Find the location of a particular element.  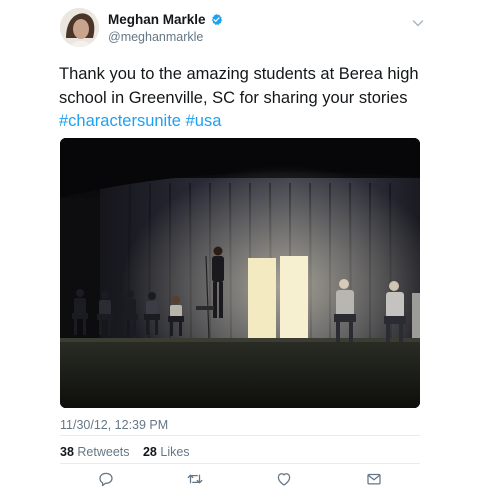

engagement-stats: 38 Retweets 28 Likes is located at coordinates (130, 452).